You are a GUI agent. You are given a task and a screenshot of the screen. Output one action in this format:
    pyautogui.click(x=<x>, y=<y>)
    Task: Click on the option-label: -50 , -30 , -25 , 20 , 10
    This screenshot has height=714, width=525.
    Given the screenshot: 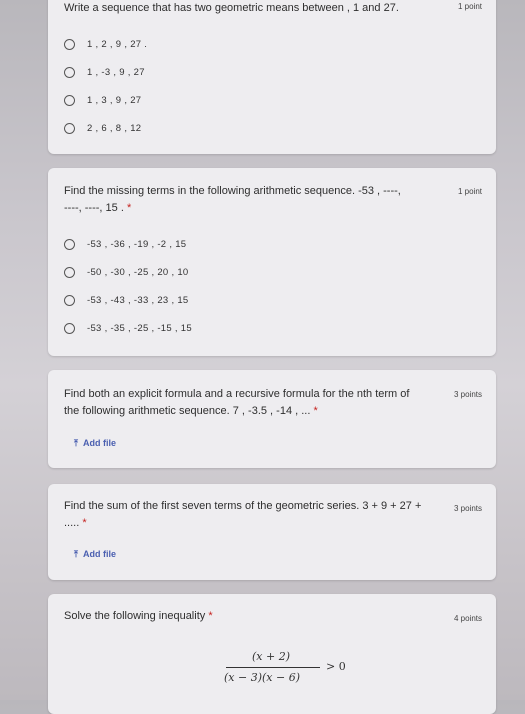 What is the action you would take?
    pyautogui.click(x=138, y=272)
    